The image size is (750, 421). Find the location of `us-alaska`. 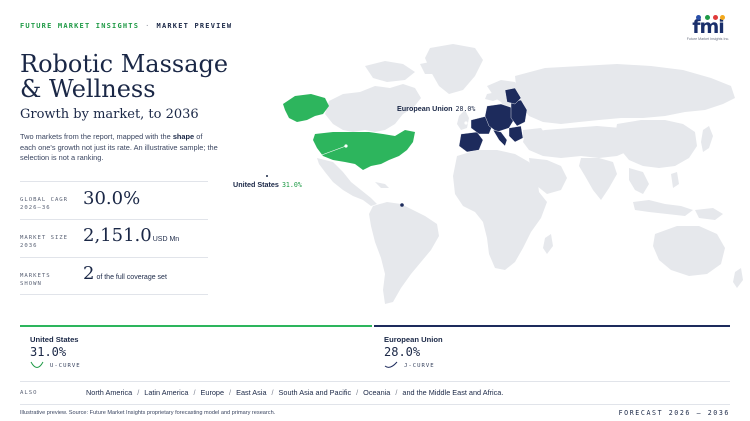

us-alaska is located at coordinates (306, 108).